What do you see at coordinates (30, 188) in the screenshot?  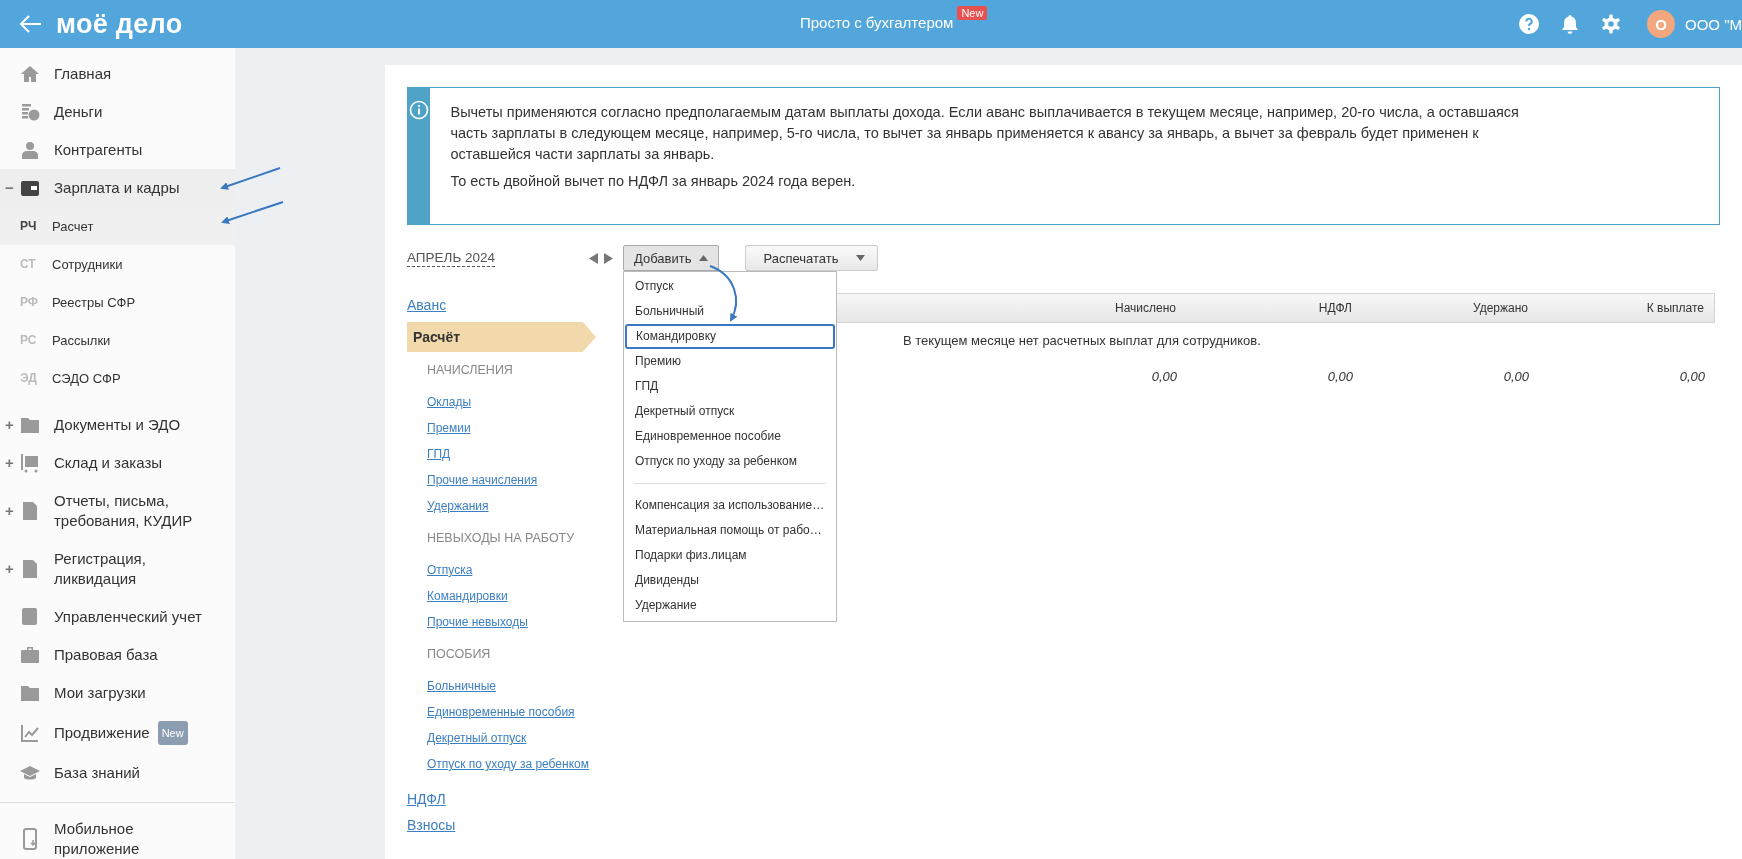 I see `wallet-icon` at bounding box center [30, 188].